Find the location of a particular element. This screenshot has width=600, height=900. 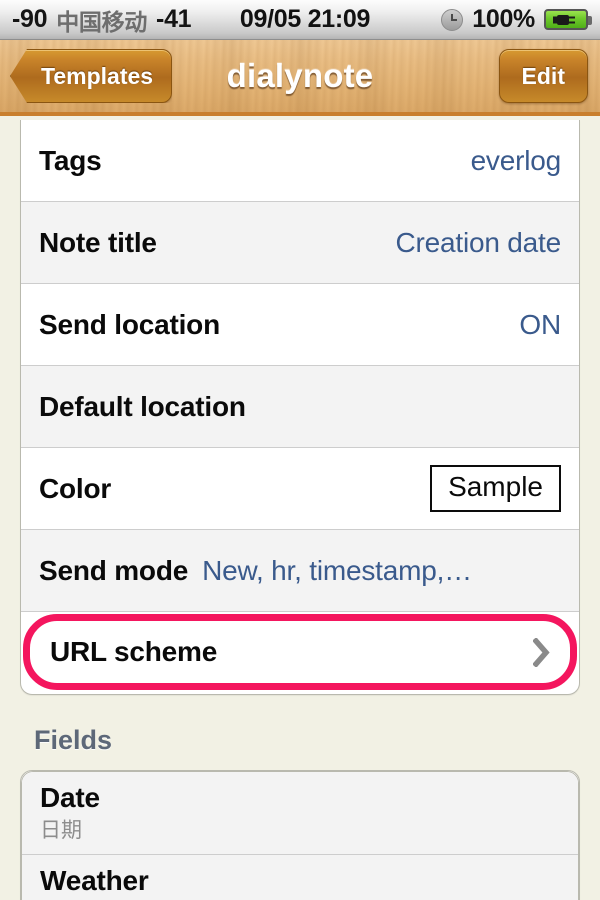

settings-row-default-location: Default location is located at coordinates (300, 407).